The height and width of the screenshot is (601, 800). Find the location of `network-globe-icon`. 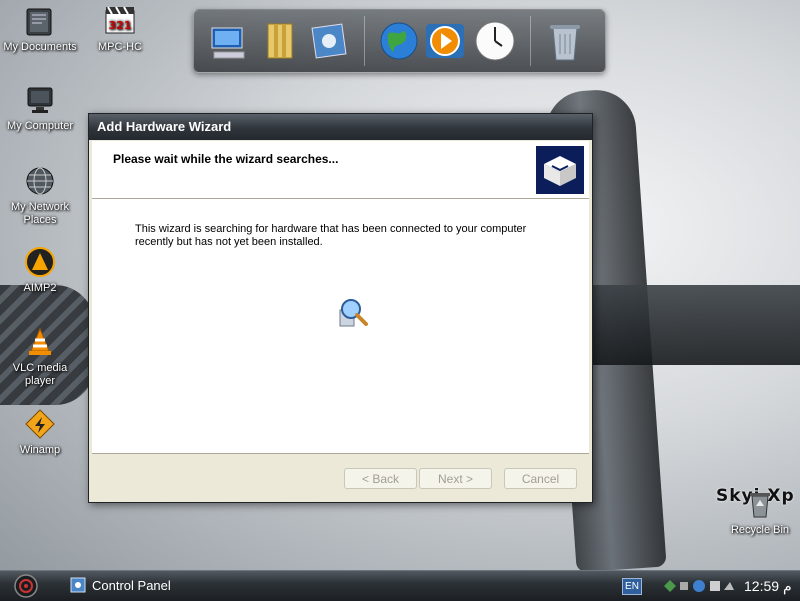

network-globe-icon is located at coordinates (40, 181).